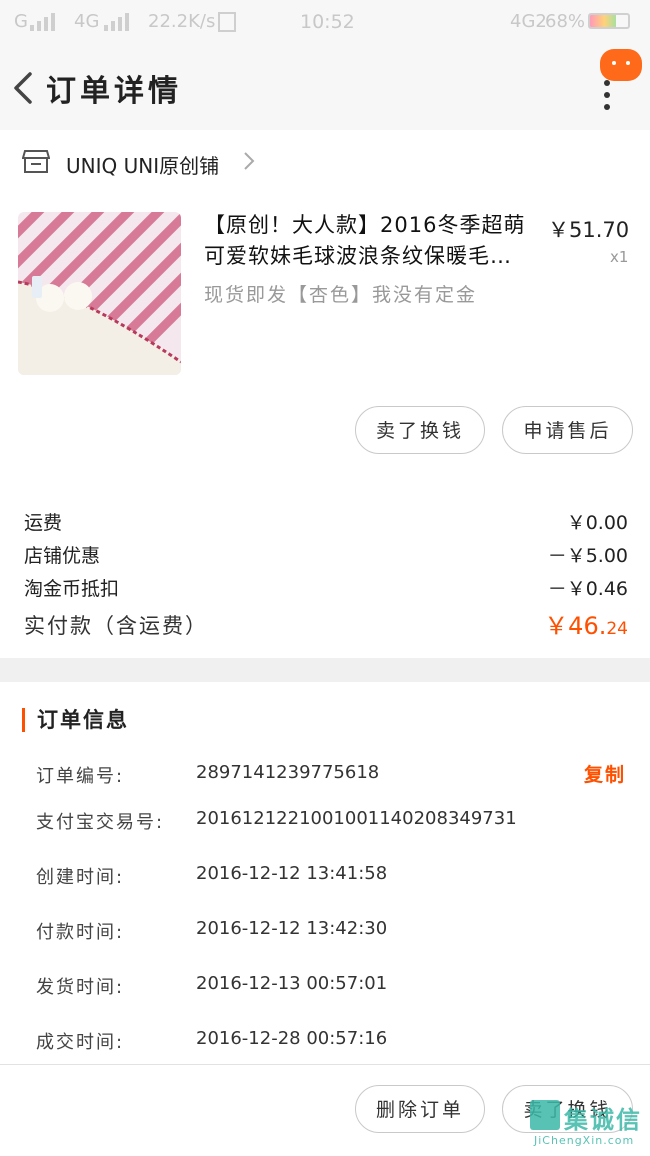 The height and width of the screenshot is (1156, 650). Describe the element at coordinates (341, 295) in the screenshot. I see `product-variant: 现货即发【杏色】我没有定金` at that location.